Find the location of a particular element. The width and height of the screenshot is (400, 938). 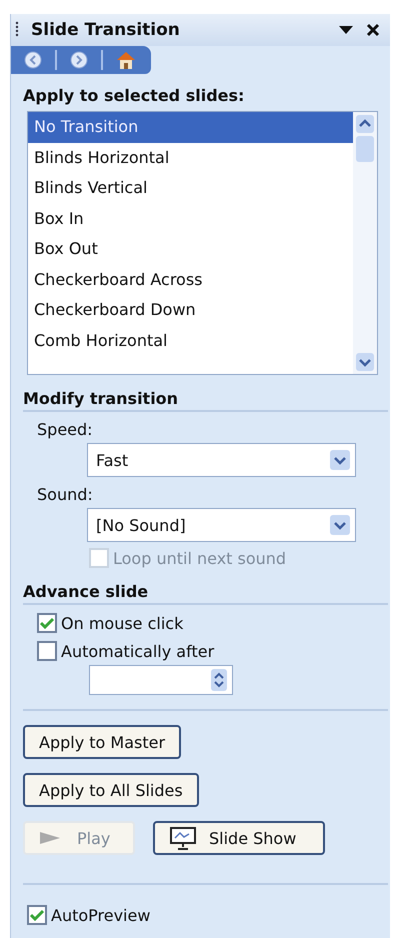

monitor-icon is located at coordinates (183, 838).